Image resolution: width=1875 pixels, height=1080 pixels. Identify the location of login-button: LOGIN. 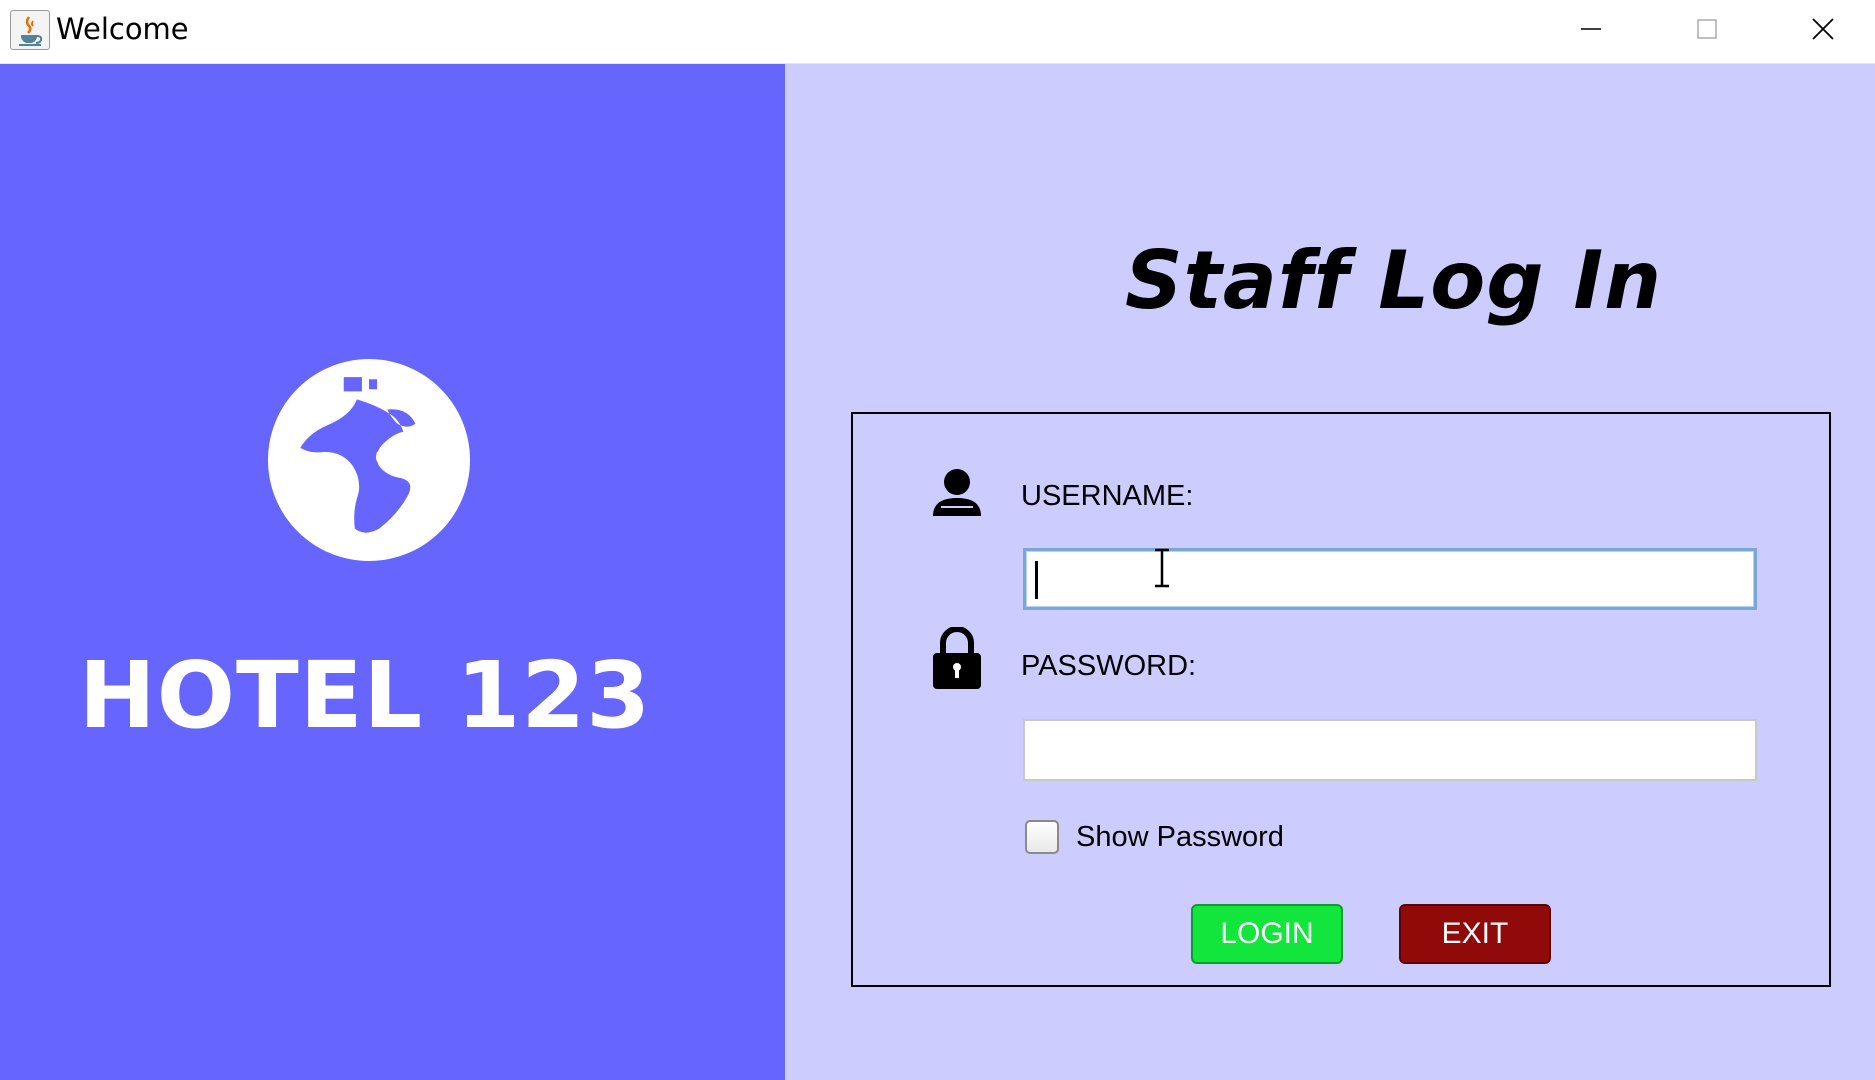
(1267, 934).